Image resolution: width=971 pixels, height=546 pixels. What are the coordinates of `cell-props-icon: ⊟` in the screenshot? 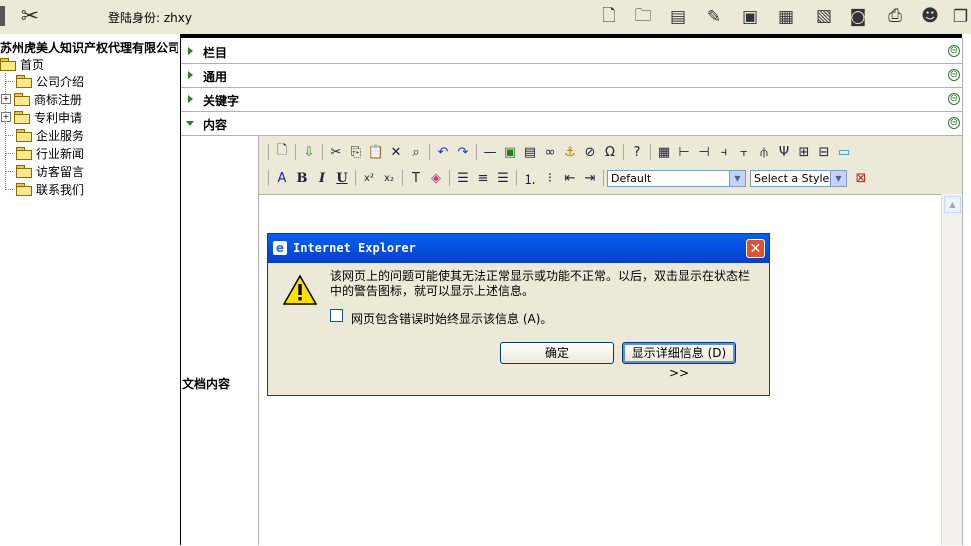 It's located at (824, 152).